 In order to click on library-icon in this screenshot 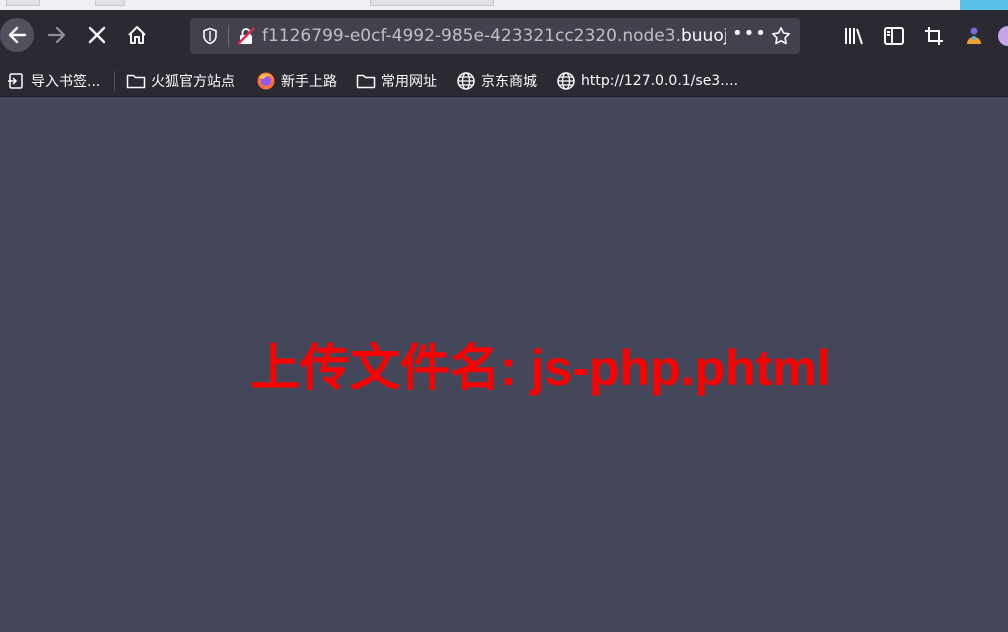, I will do `click(854, 36)`.